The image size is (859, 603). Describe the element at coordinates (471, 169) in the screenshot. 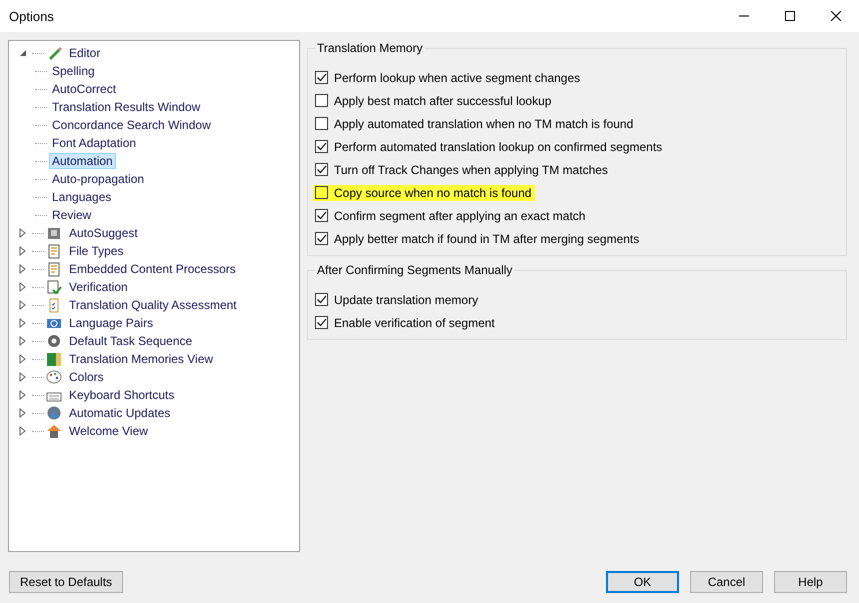

I see `option-label: Turn off Track Changes when applying TM matches` at that location.